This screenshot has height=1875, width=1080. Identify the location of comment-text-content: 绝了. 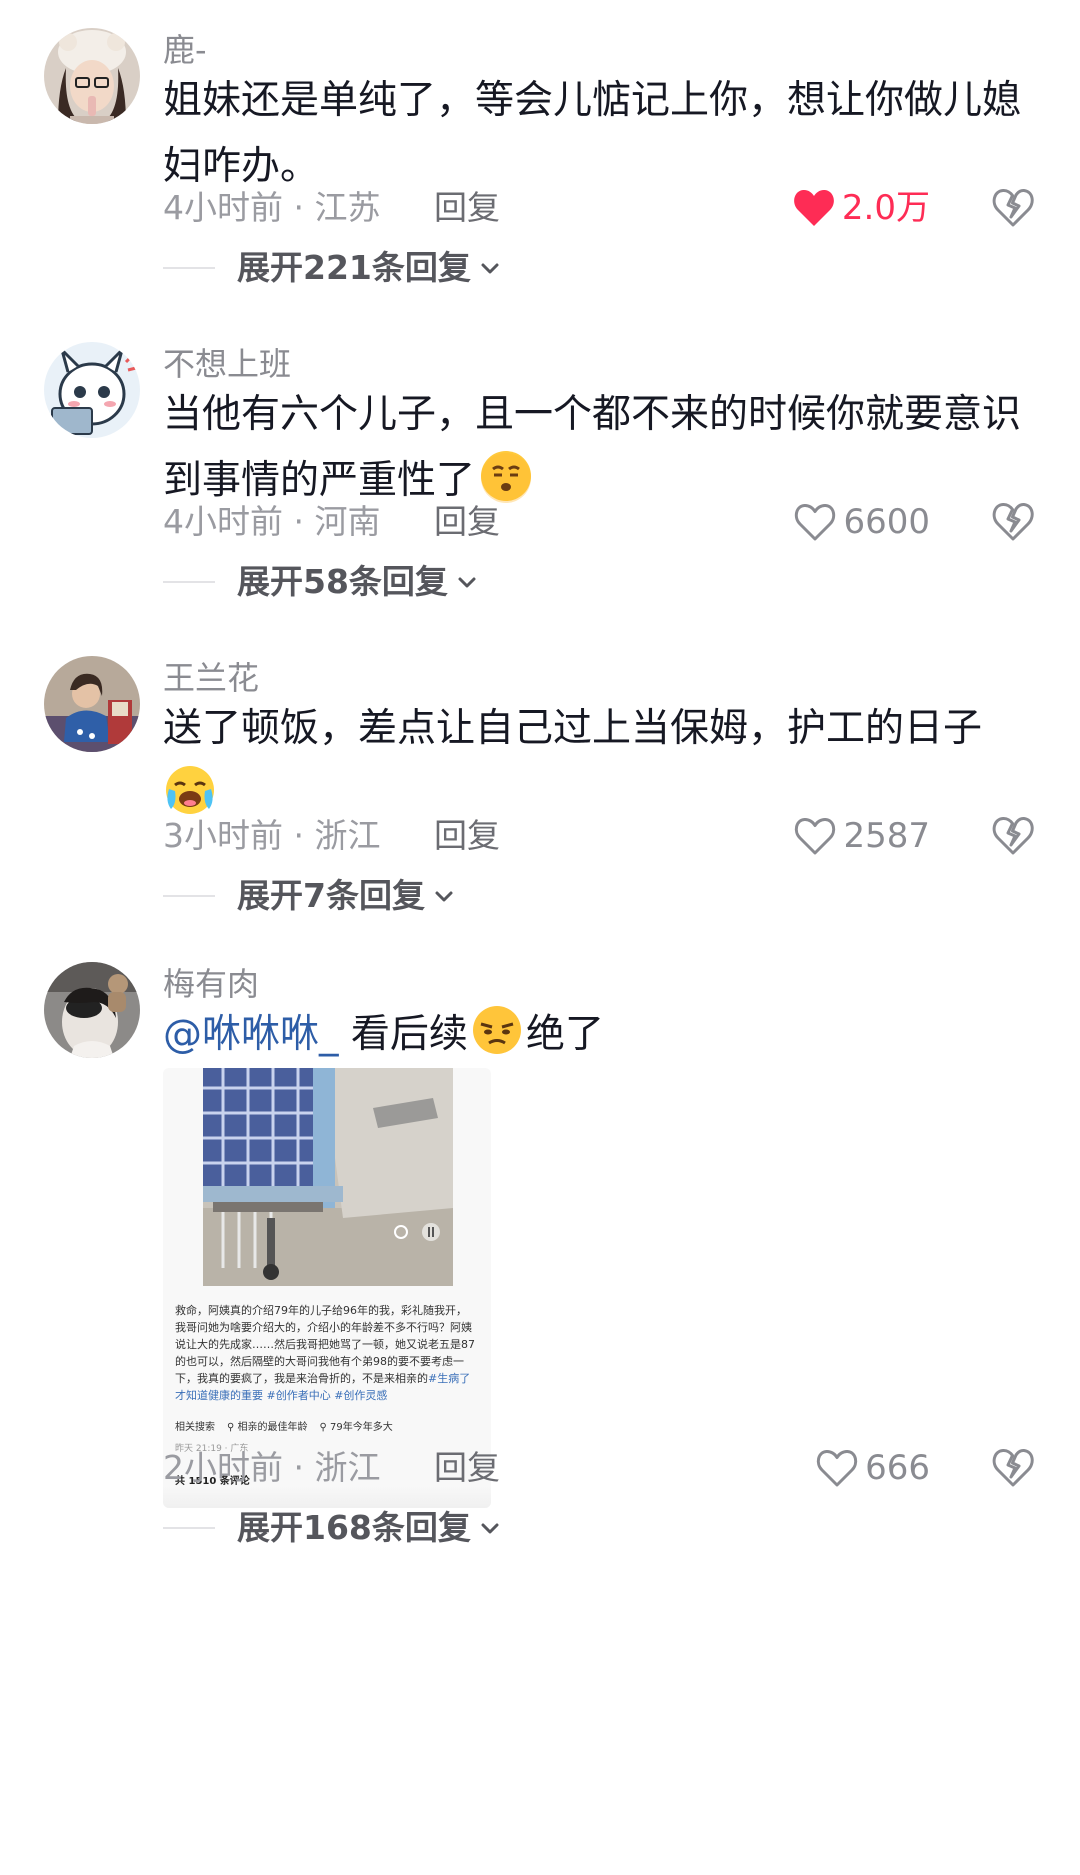
(564, 1034).